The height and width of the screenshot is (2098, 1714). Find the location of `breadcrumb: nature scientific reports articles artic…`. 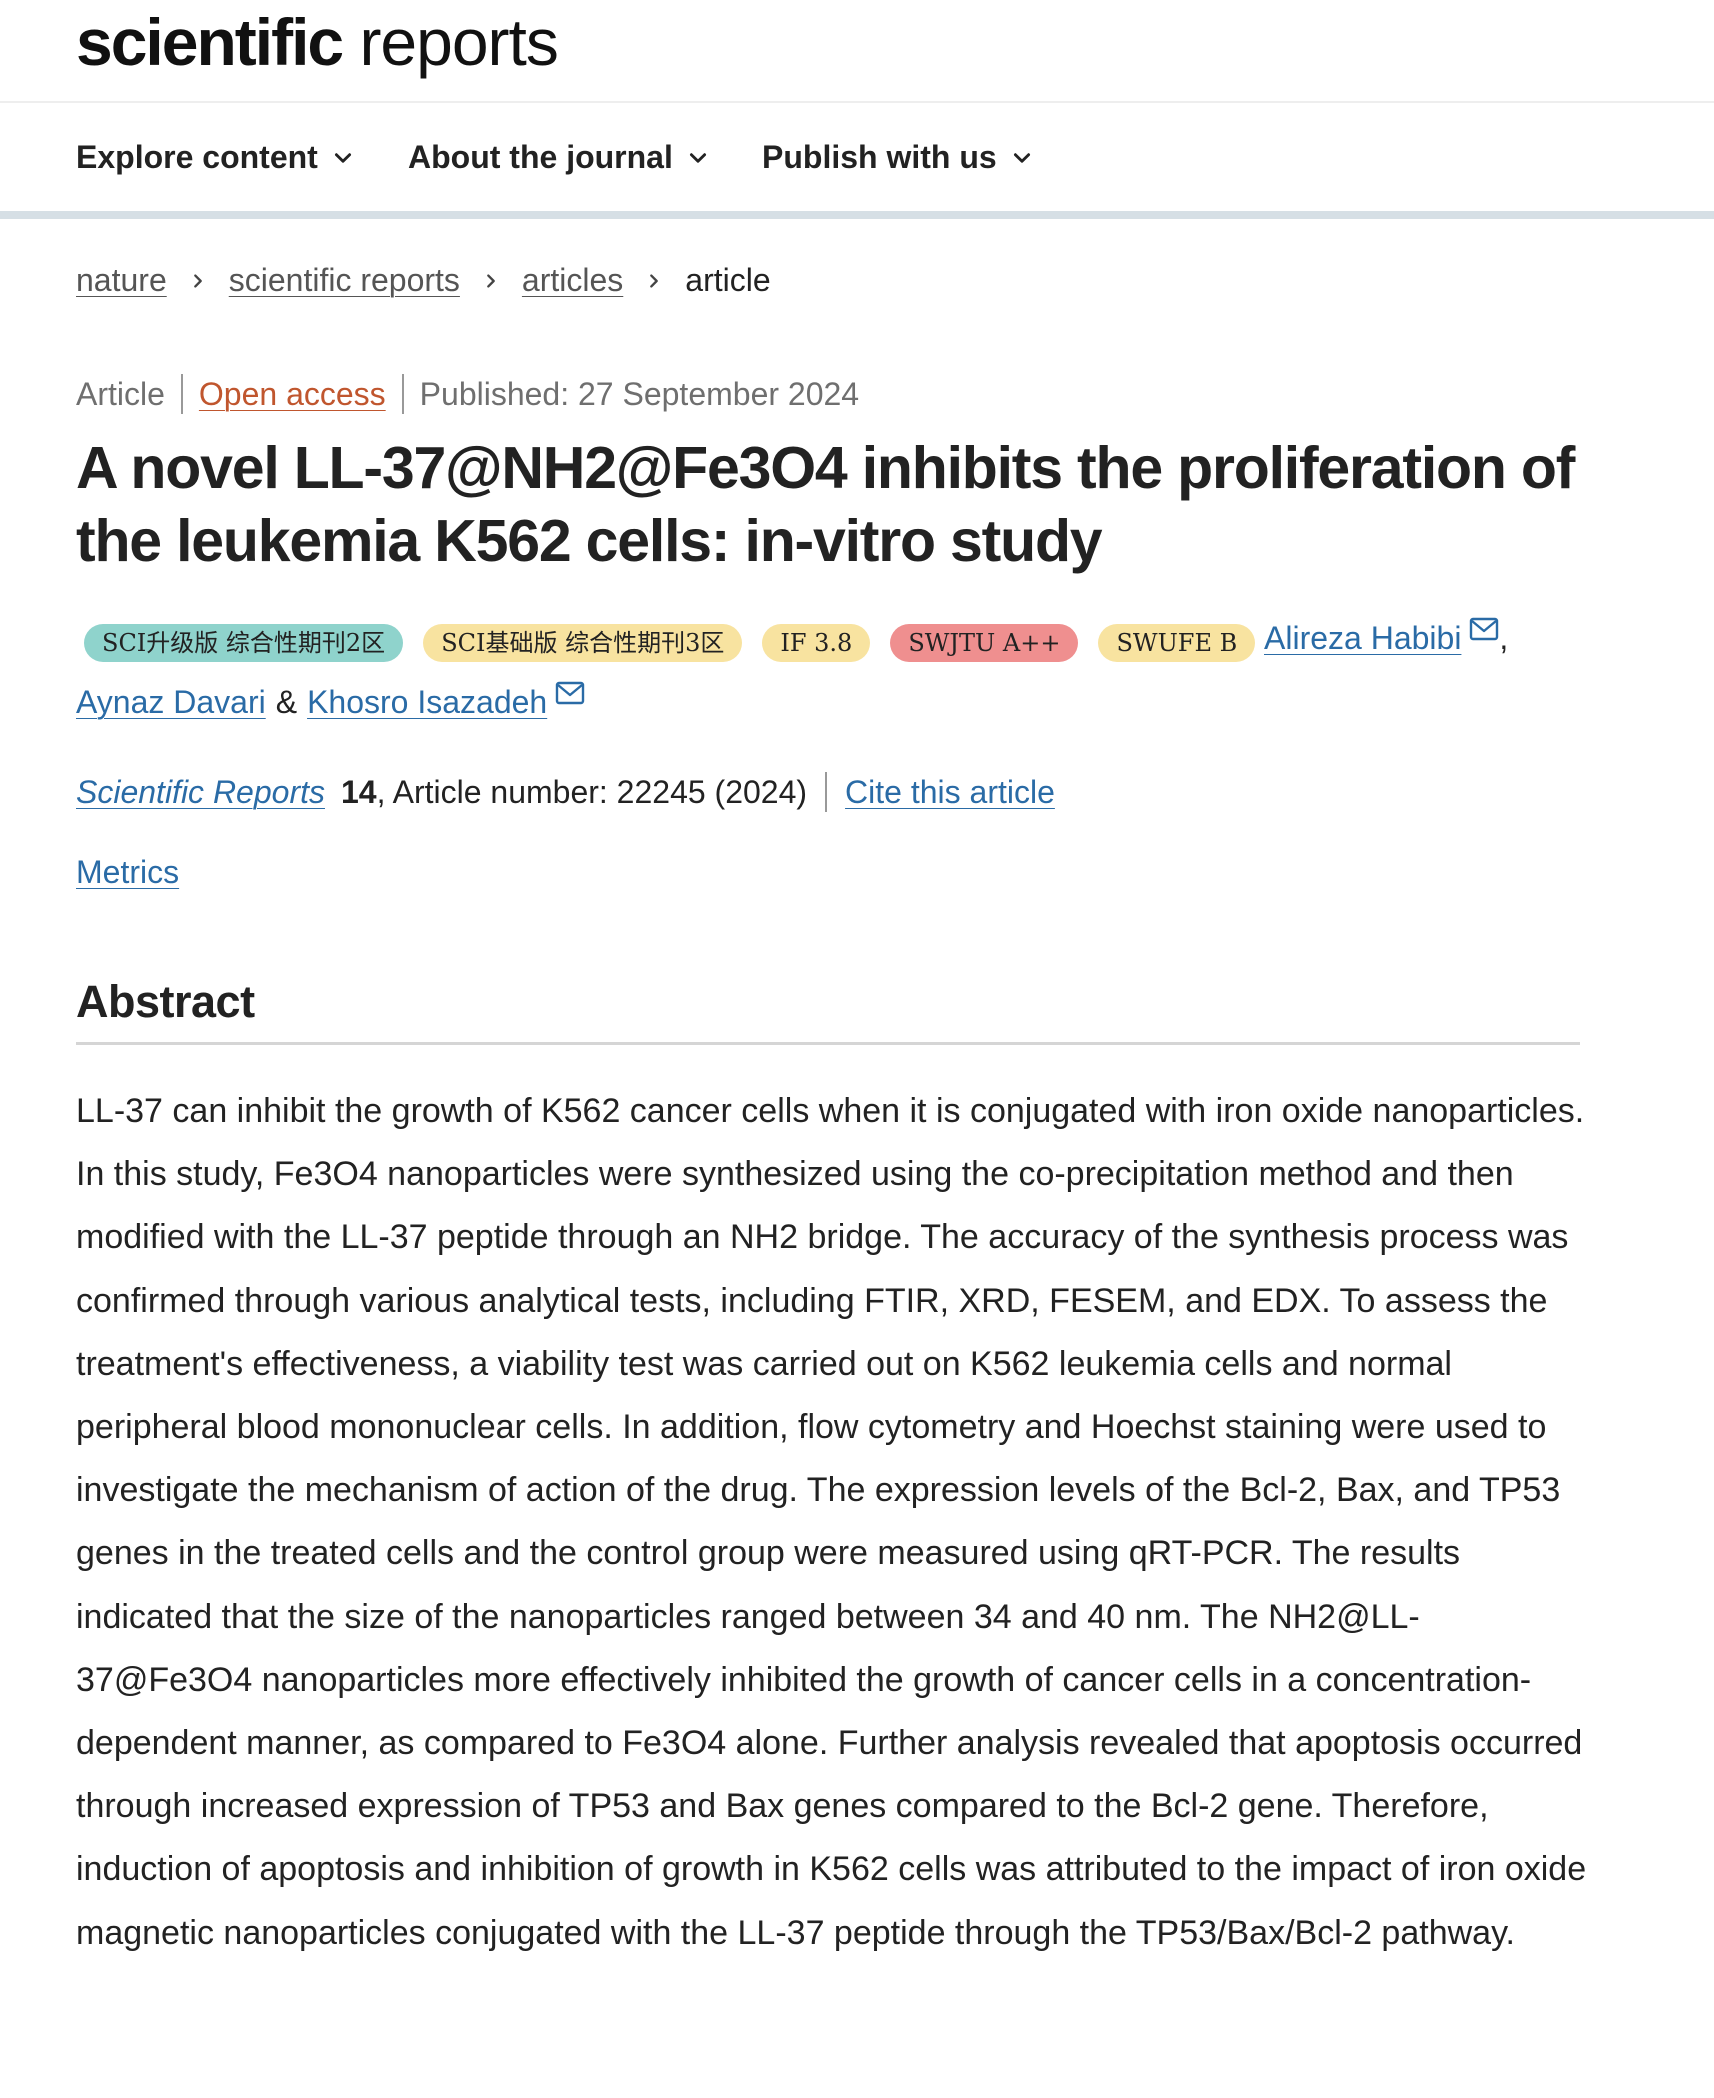

breadcrumb: nature scientific reports articles artic… is located at coordinates (423, 280).